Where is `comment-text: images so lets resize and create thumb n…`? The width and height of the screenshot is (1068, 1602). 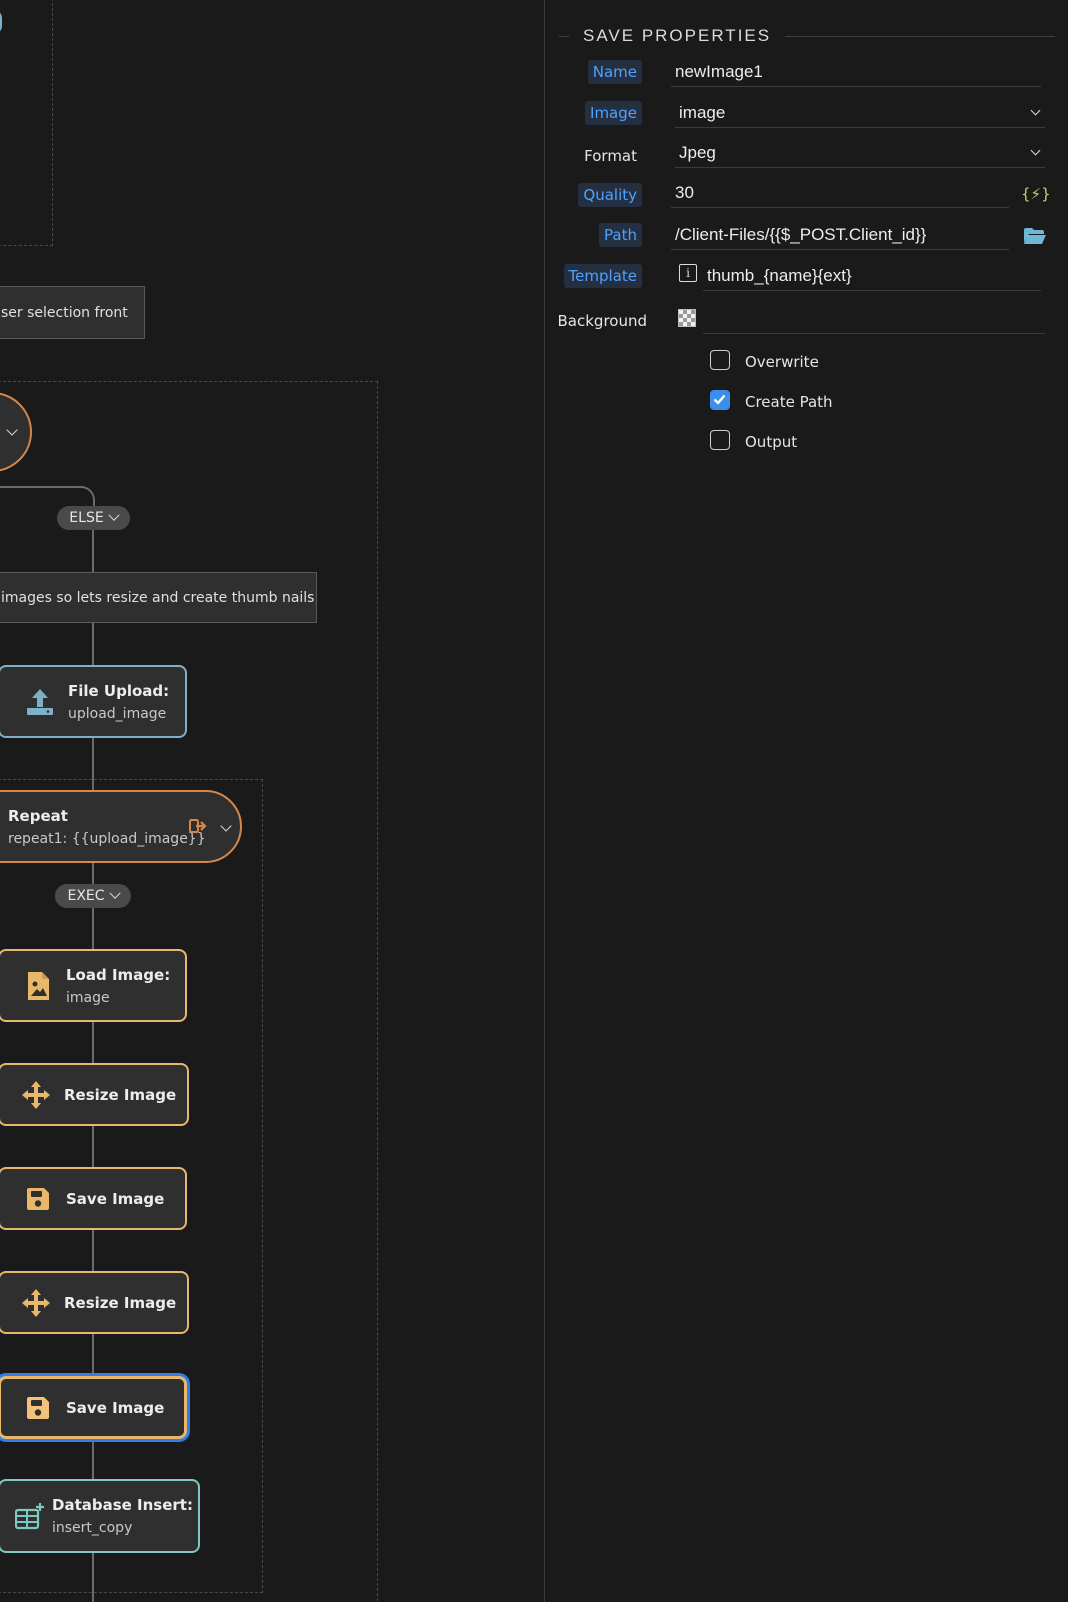
comment-text: images so lets resize and create thumb n… is located at coordinates (158, 597).